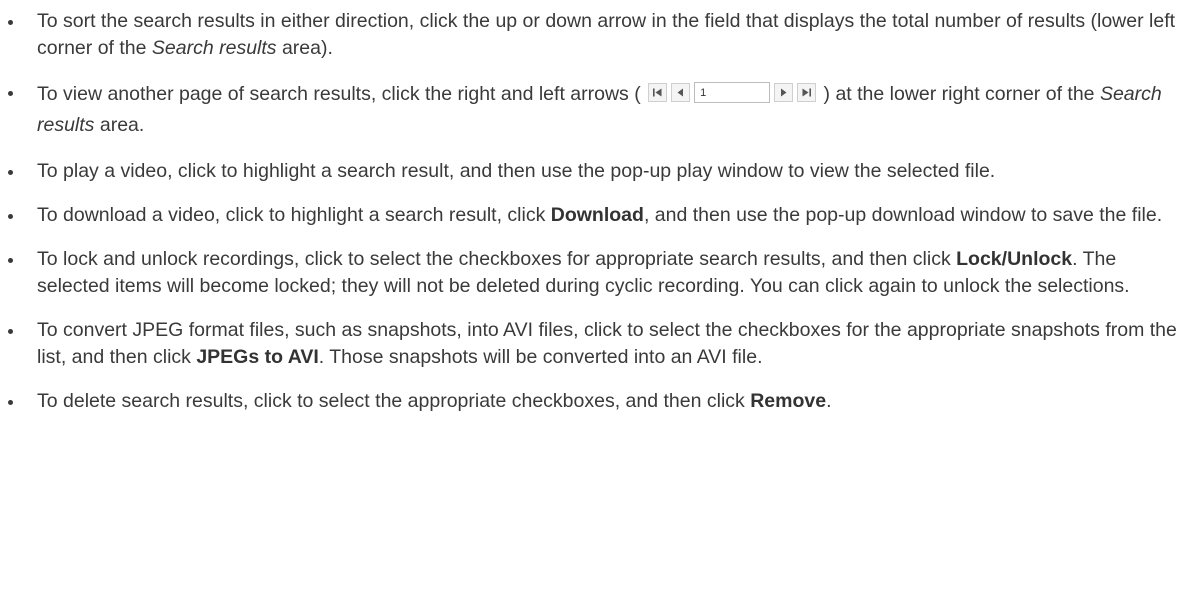 The image size is (1180, 589). What do you see at coordinates (1014, 259) in the screenshot?
I see `lock-unlock-label: Lock/Unlock` at bounding box center [1014, 259].